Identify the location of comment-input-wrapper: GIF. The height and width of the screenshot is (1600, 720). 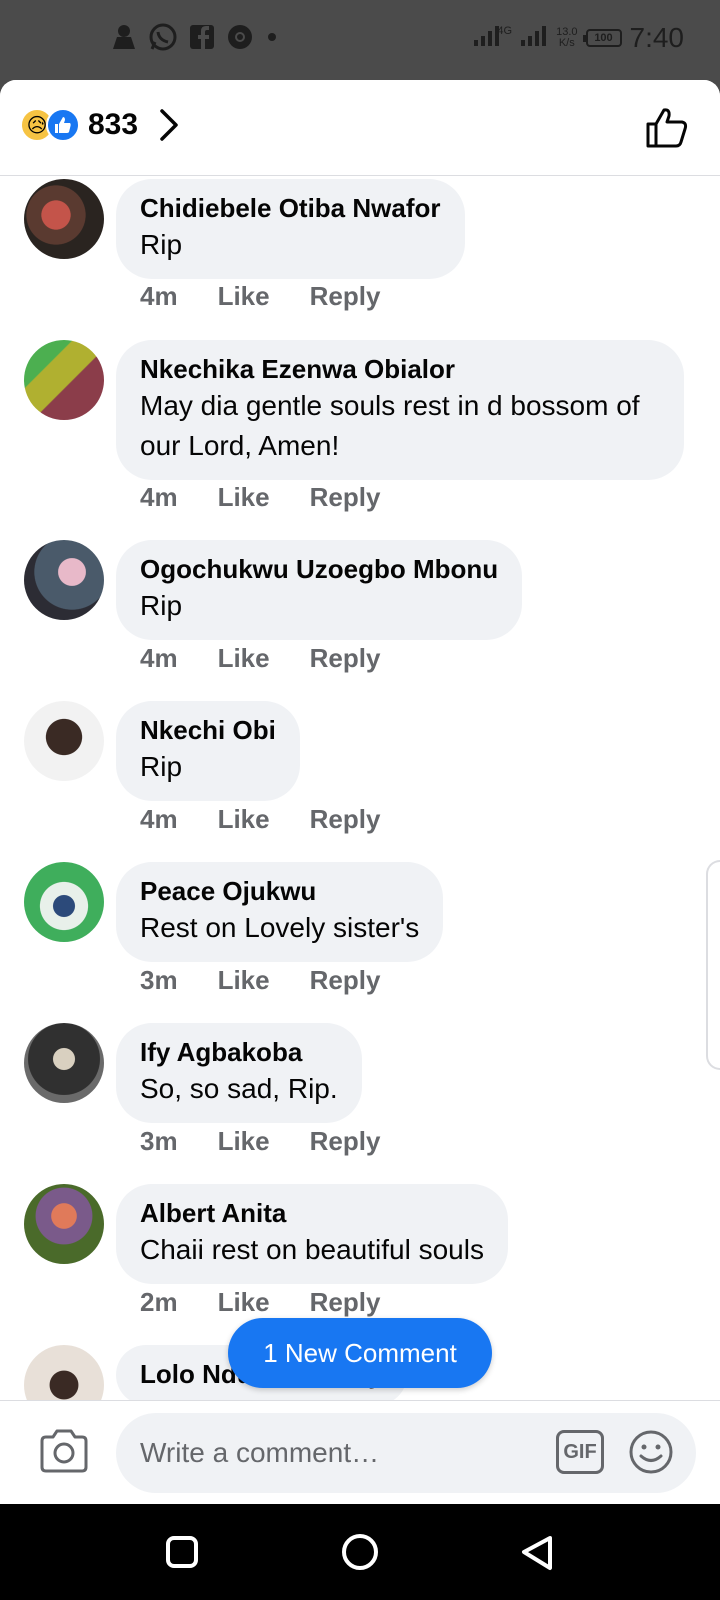
(406, 1453).